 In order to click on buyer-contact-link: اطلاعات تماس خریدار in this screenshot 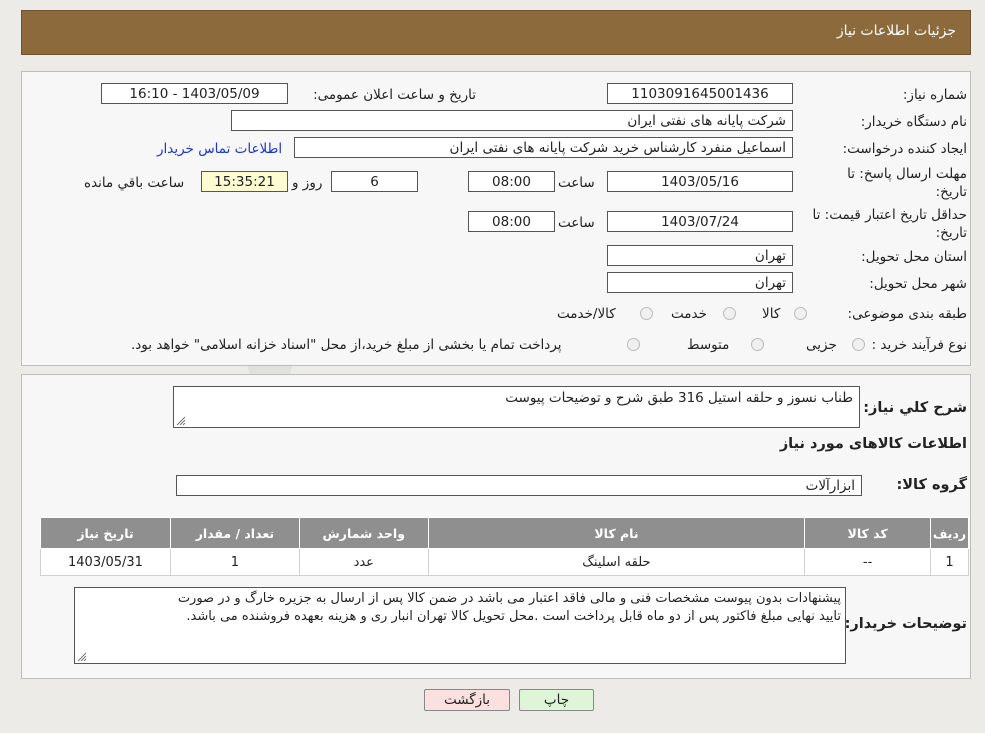, I will do `click(219, 149)`.